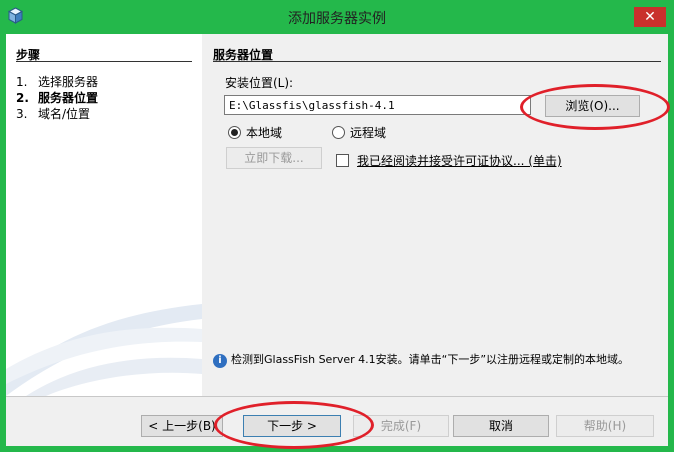  What do you see at coordinates (338, 132) in the screenshot?
I see `radio-unselected-icon` at bounding box center [338, 132].